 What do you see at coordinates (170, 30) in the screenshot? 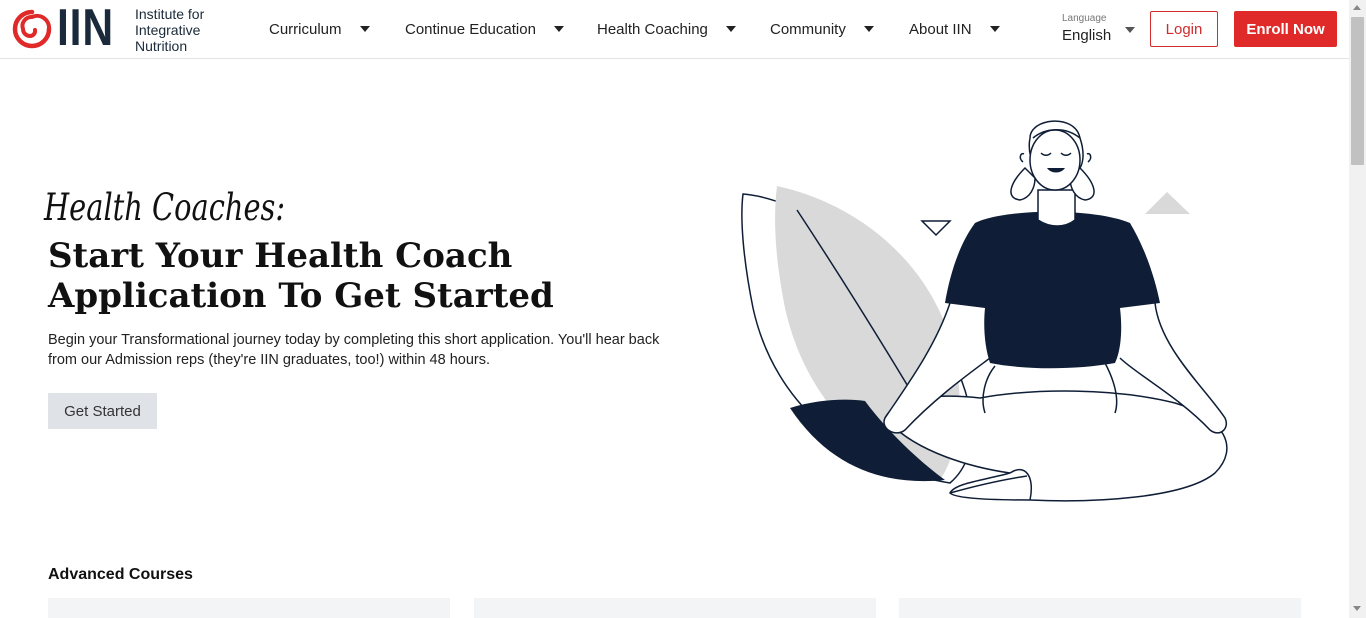
I see `logo-text: Institute for Integrative Nutrition` at bounding box center [170, 30].